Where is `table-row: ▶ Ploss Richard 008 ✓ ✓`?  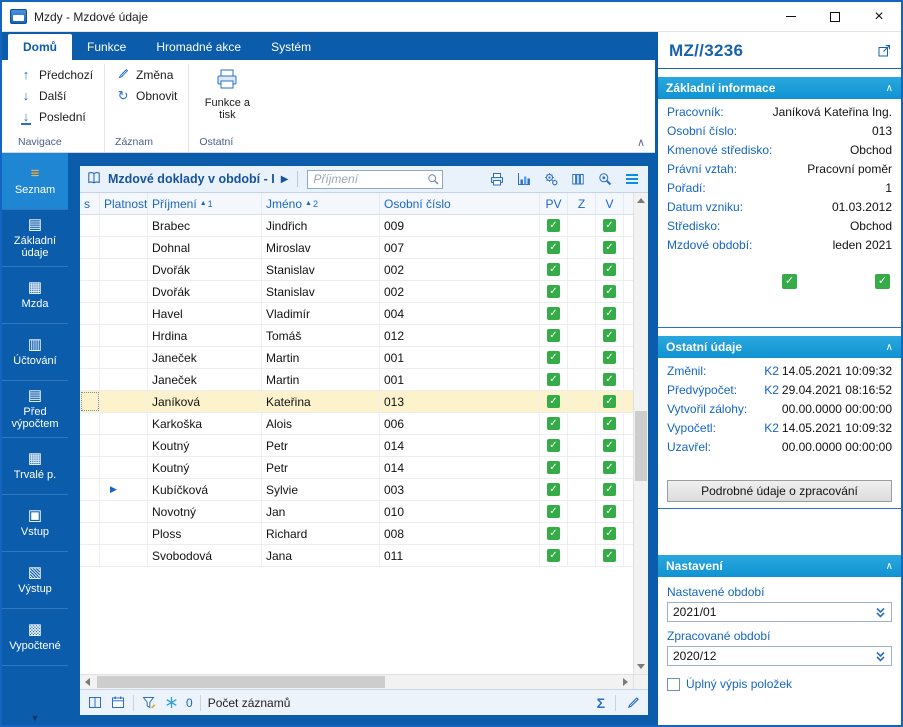
table-row: ▶ Ploss Richard 008 ✓ ✓ is located at coordinates (356, 534).